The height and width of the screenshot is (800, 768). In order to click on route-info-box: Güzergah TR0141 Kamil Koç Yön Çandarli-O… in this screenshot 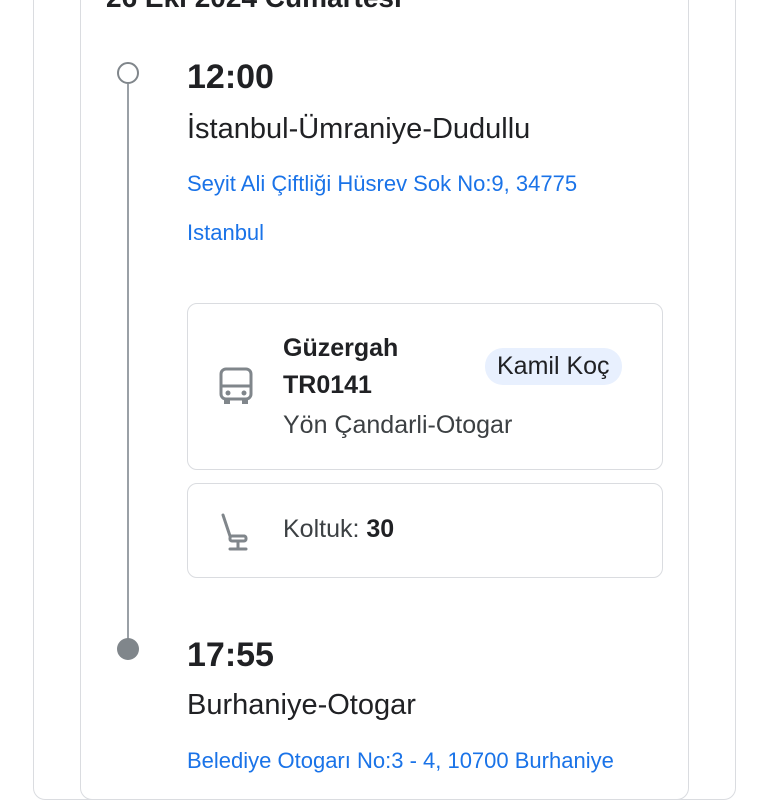, I will do `click(425, 386)`.